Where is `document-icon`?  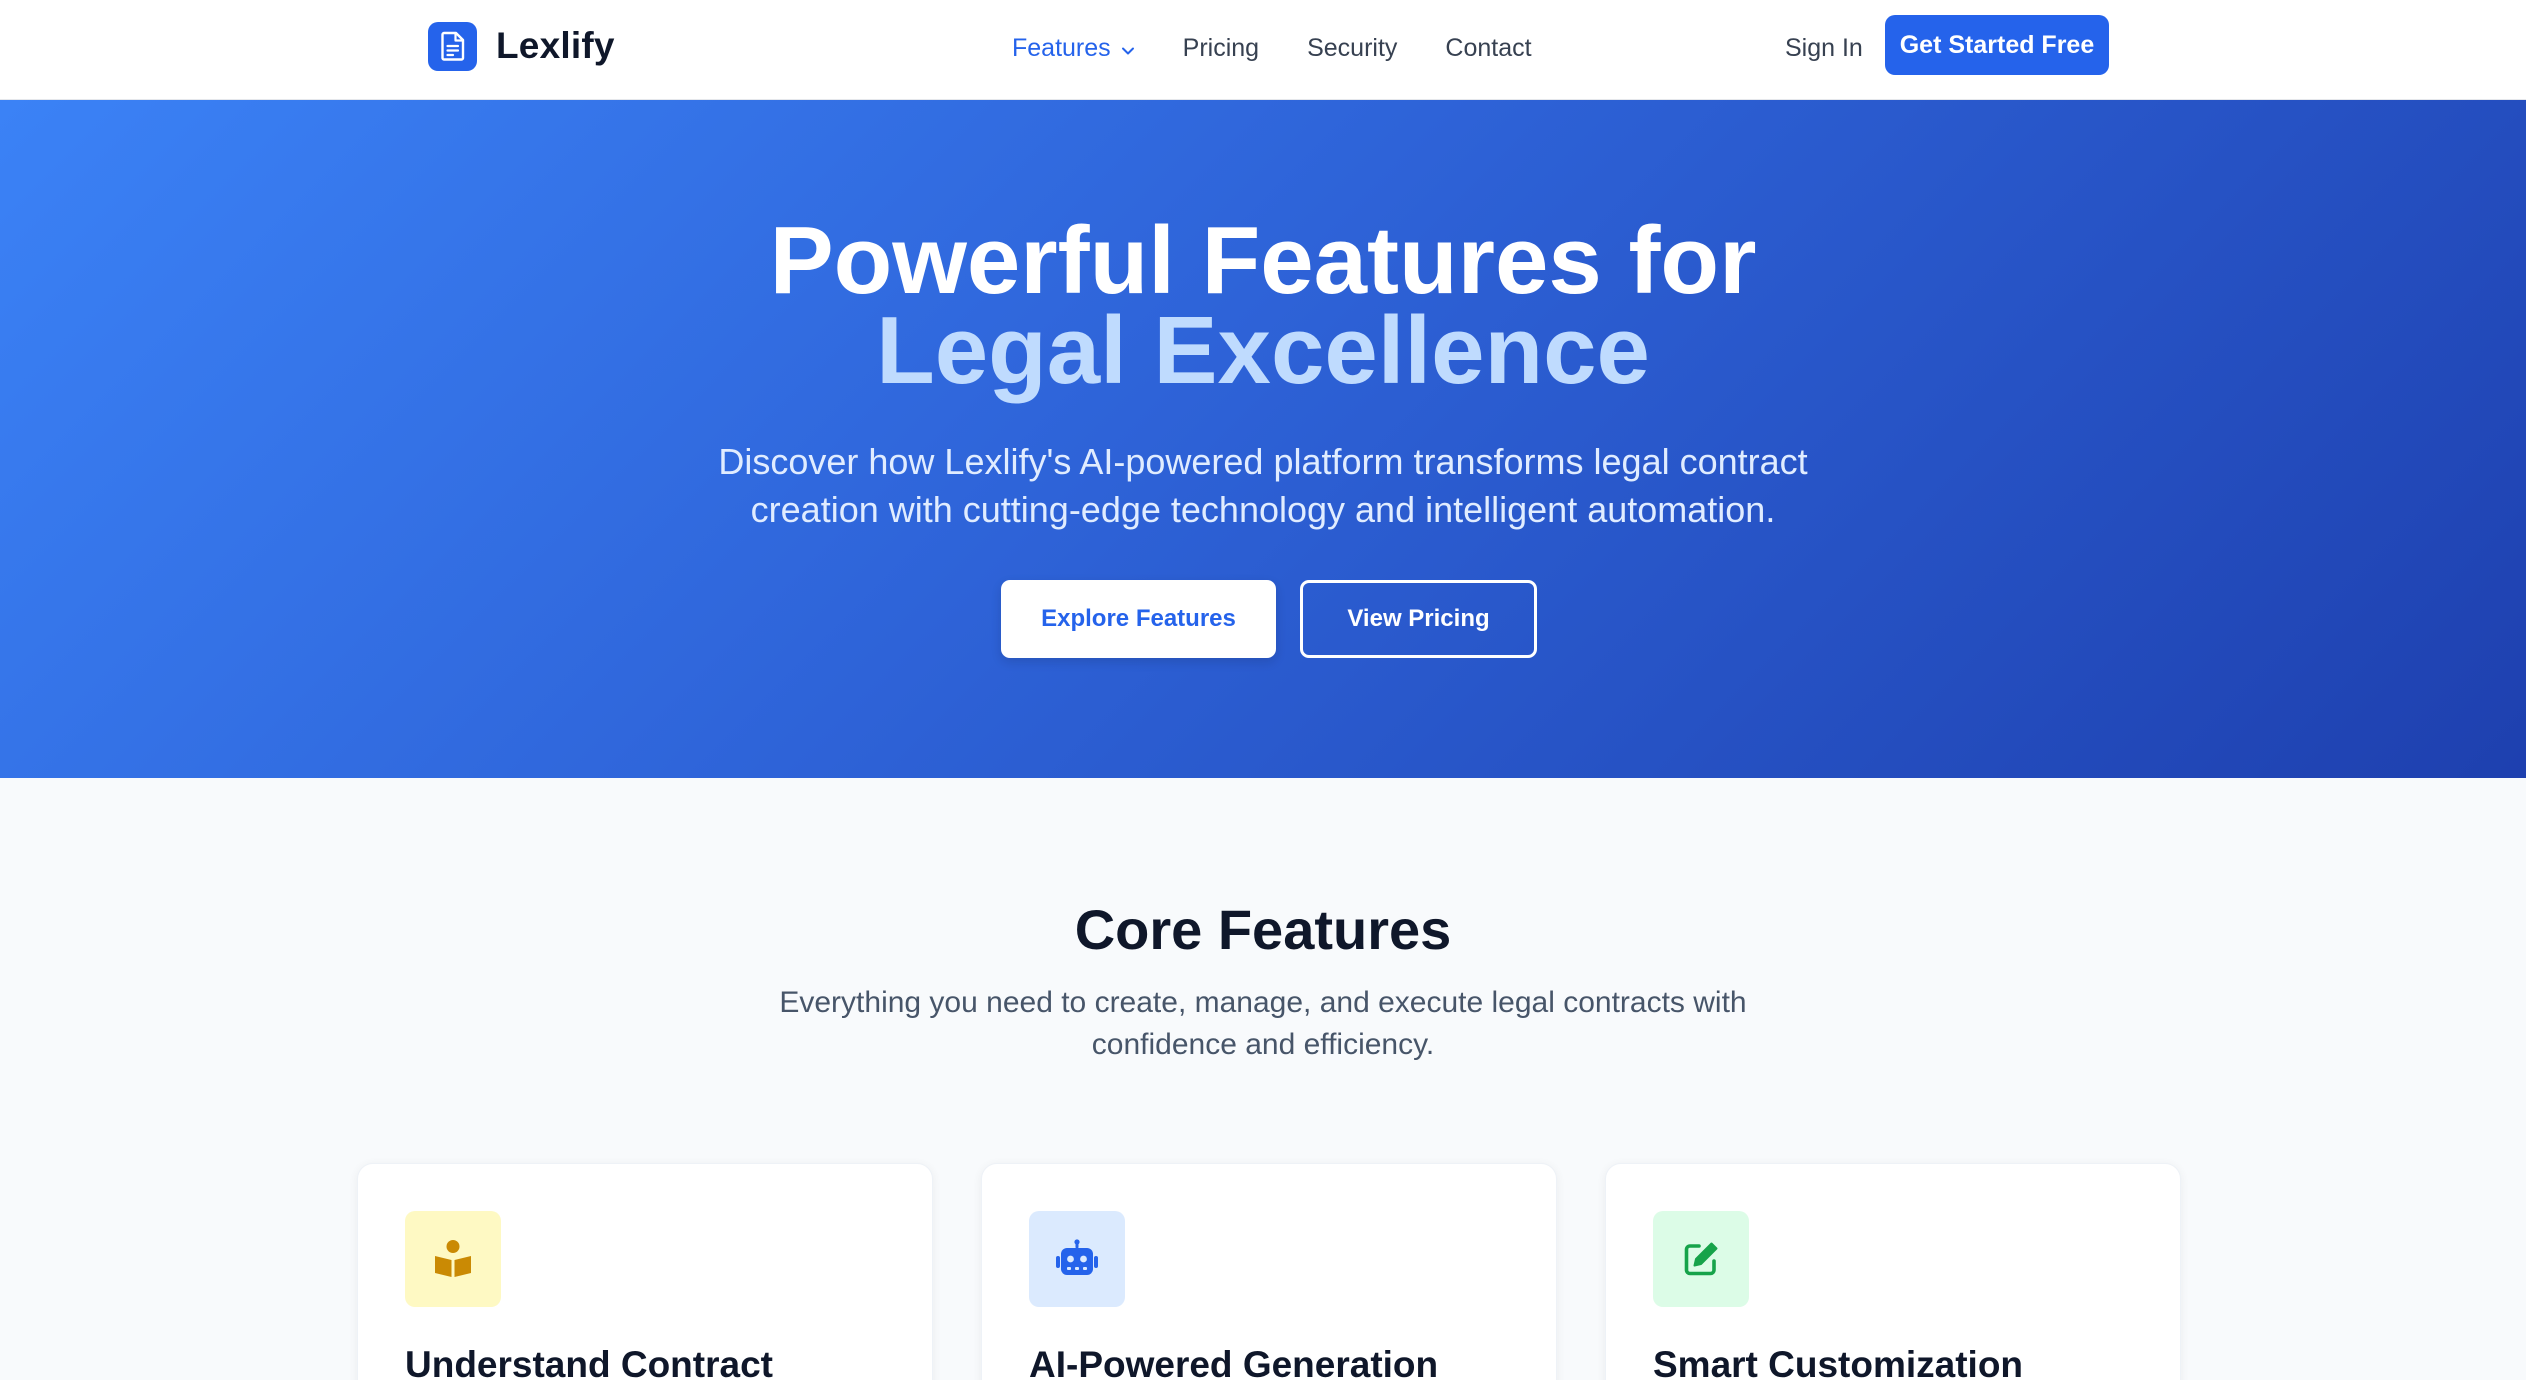
document-icon is located at coordinates (452, 46).